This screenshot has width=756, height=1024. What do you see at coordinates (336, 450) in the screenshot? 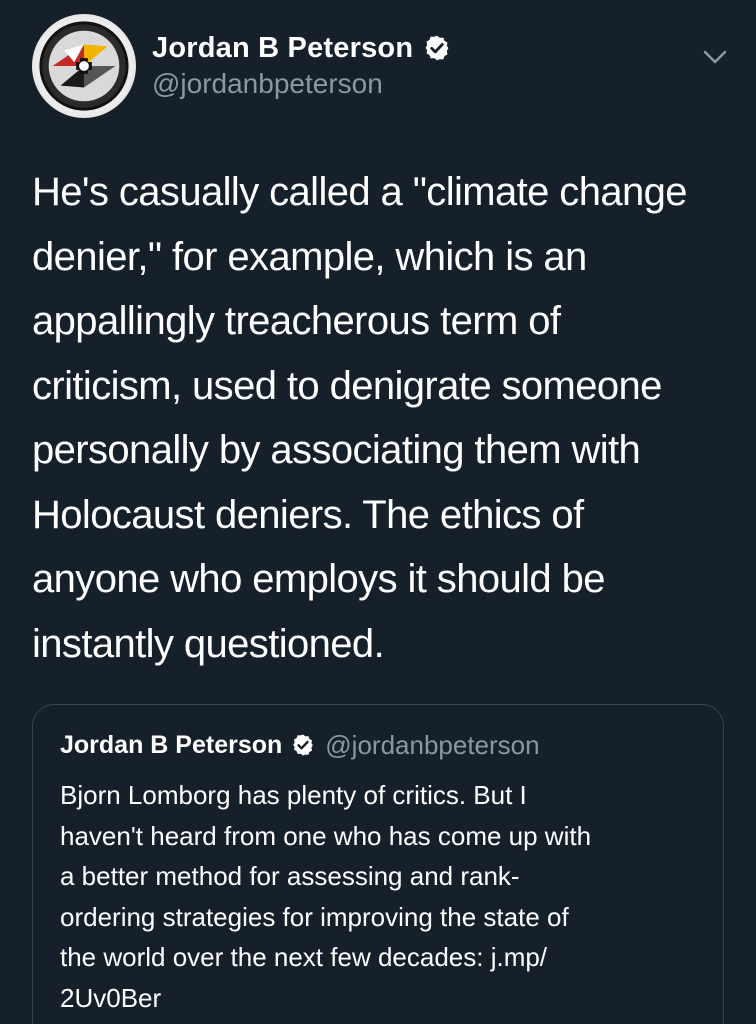
I see `tweet-text-line: personally by associating them with` at bounding box center [336, 450].